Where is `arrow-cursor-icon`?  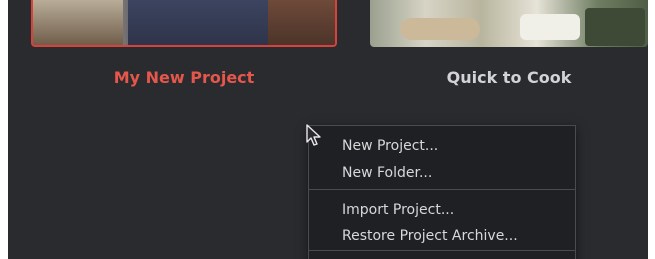 arrow-cursor-icon is located at coordinates (313, 135).